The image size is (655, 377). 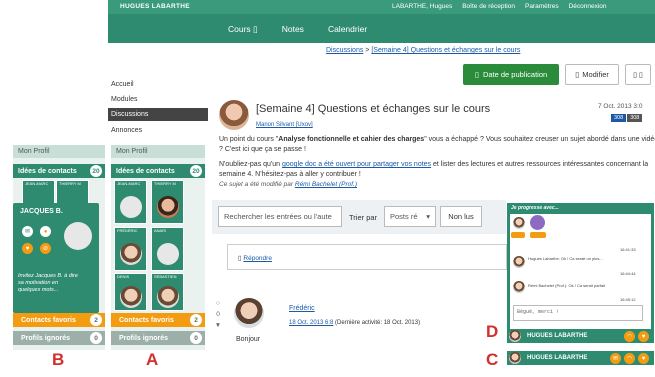 I want to click on search-input: Rechercher les entrées ou l'aute, so click(x=280, y=216).